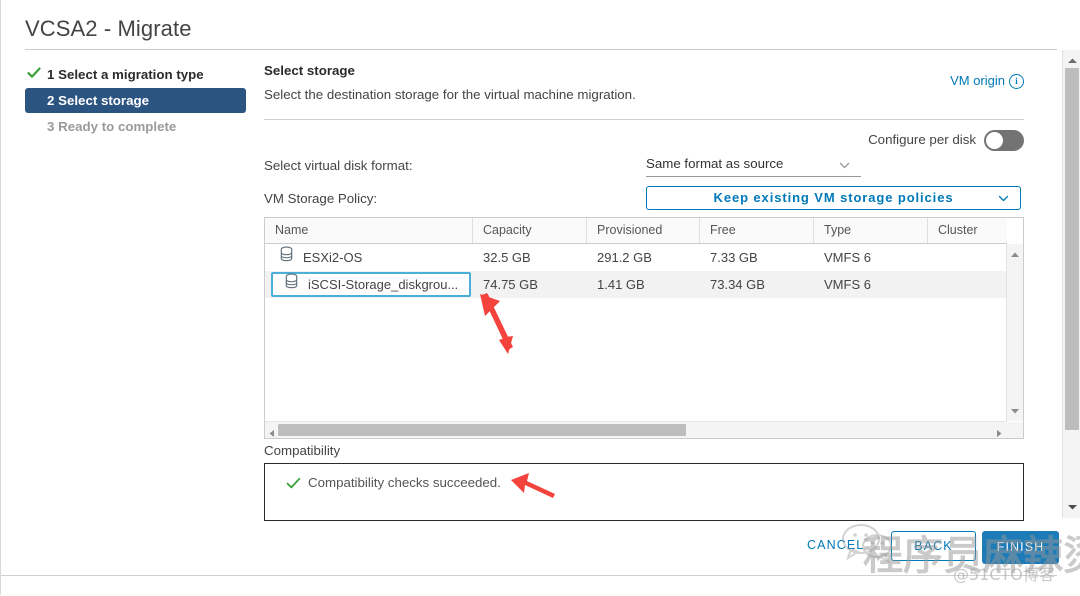 The width and height of the screenshot is (1080, 596). What do you see at coordinates (1014, 332) in the screenshot?
I see `table-vertical-scrollbar` at bounding box center [1014, 332].